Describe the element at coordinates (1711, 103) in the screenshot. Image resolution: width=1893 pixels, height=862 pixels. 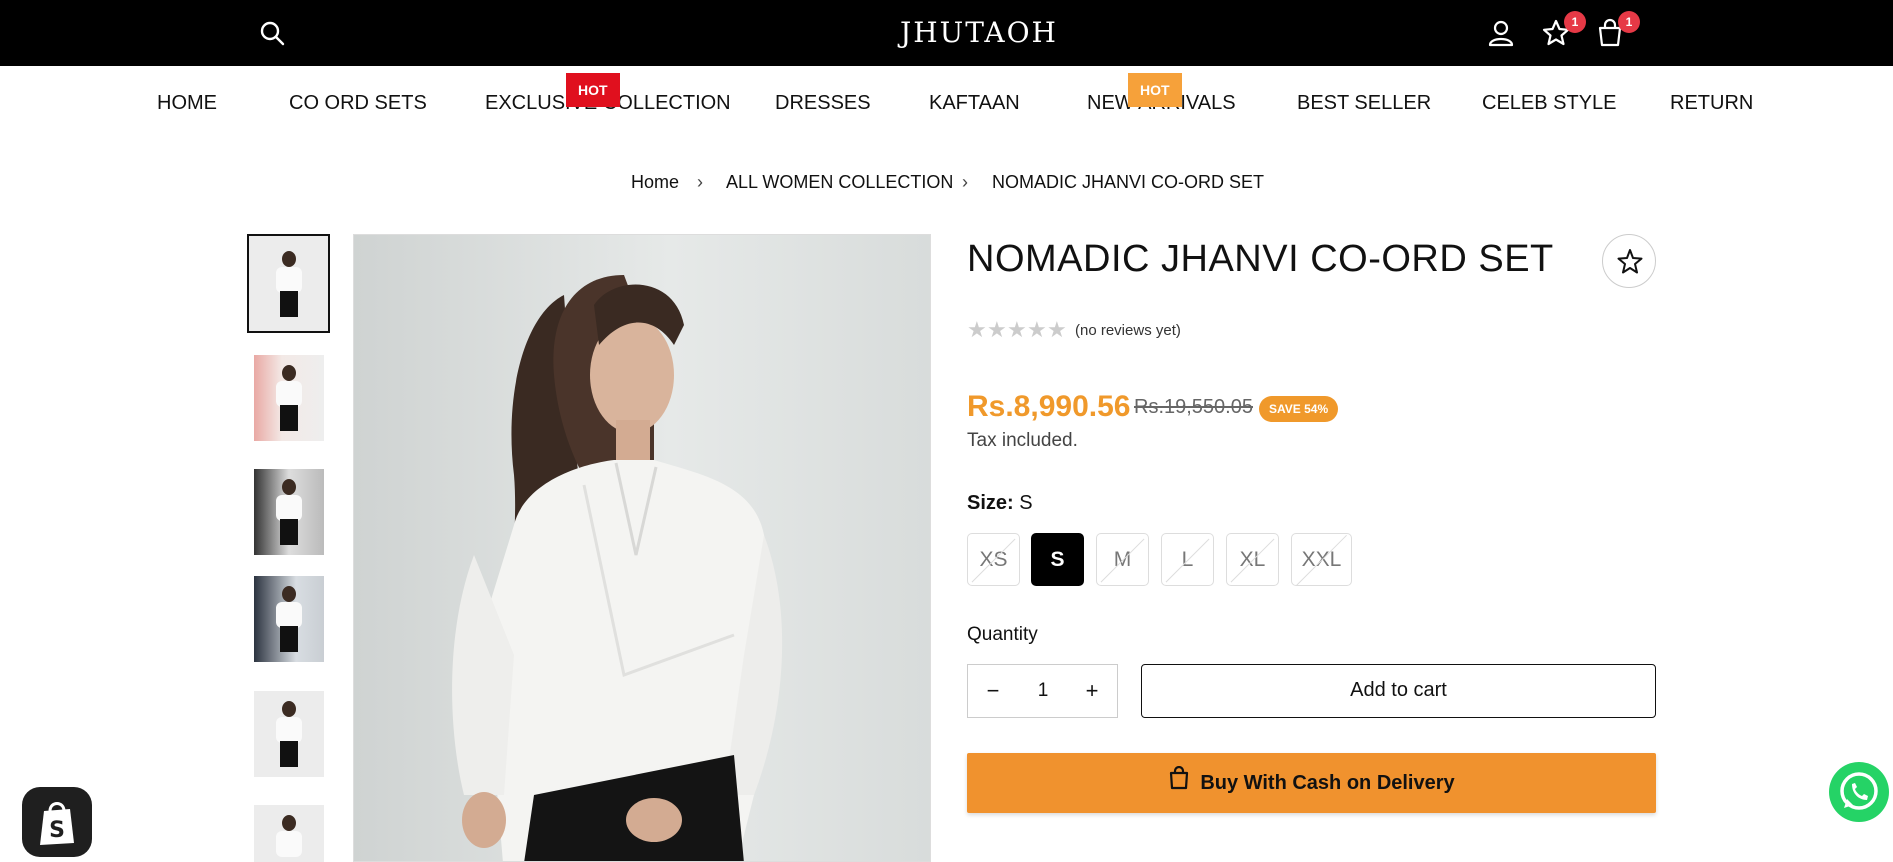
I see `nav-item-return: RETURN` at that location.